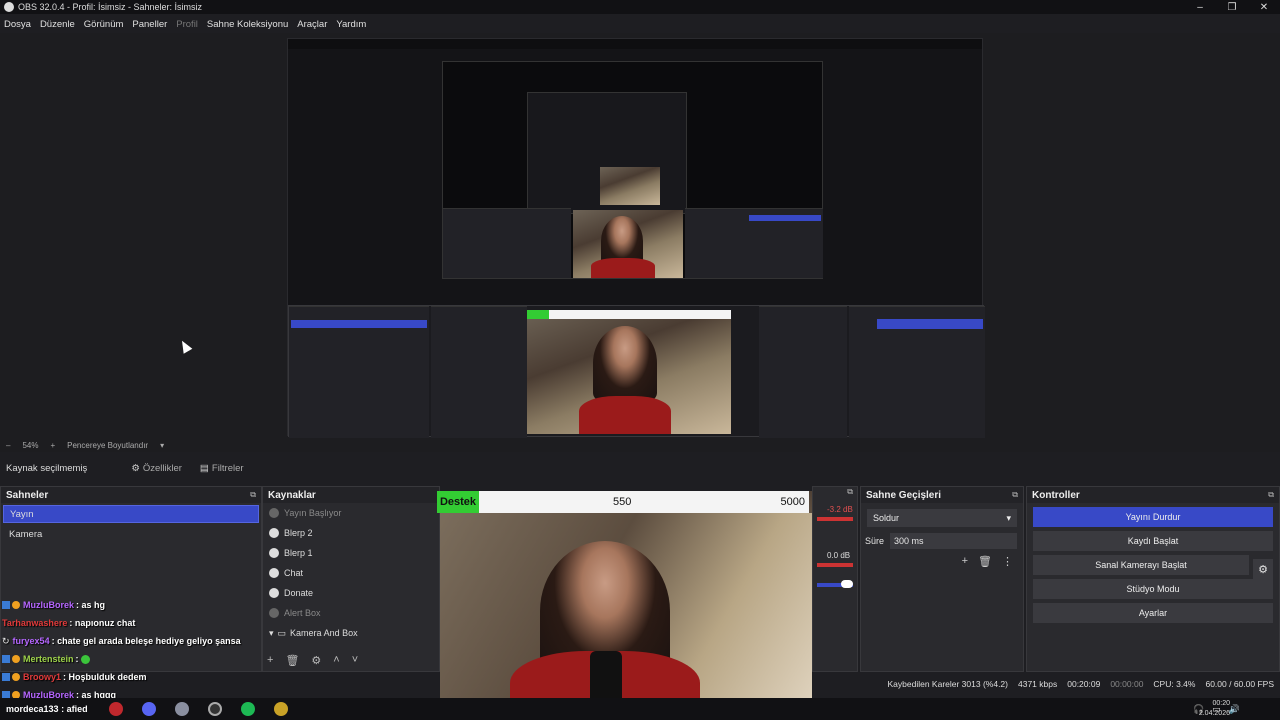 The width and height of the screenshot is (1280, 720). Describe the element at coordinates (886, 518) in the screenshot. I see `transition-value: Soldur` at that location.